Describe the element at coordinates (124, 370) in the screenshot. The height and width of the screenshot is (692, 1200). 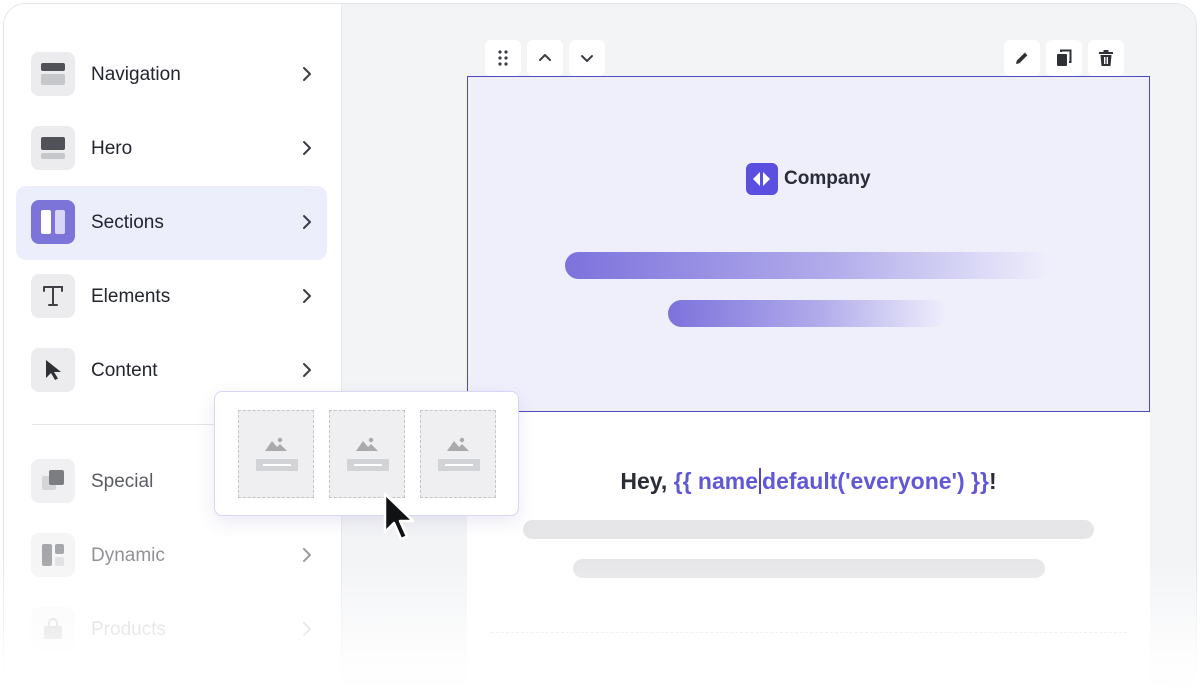
I see `sidebar-item-label: Content` at that location.